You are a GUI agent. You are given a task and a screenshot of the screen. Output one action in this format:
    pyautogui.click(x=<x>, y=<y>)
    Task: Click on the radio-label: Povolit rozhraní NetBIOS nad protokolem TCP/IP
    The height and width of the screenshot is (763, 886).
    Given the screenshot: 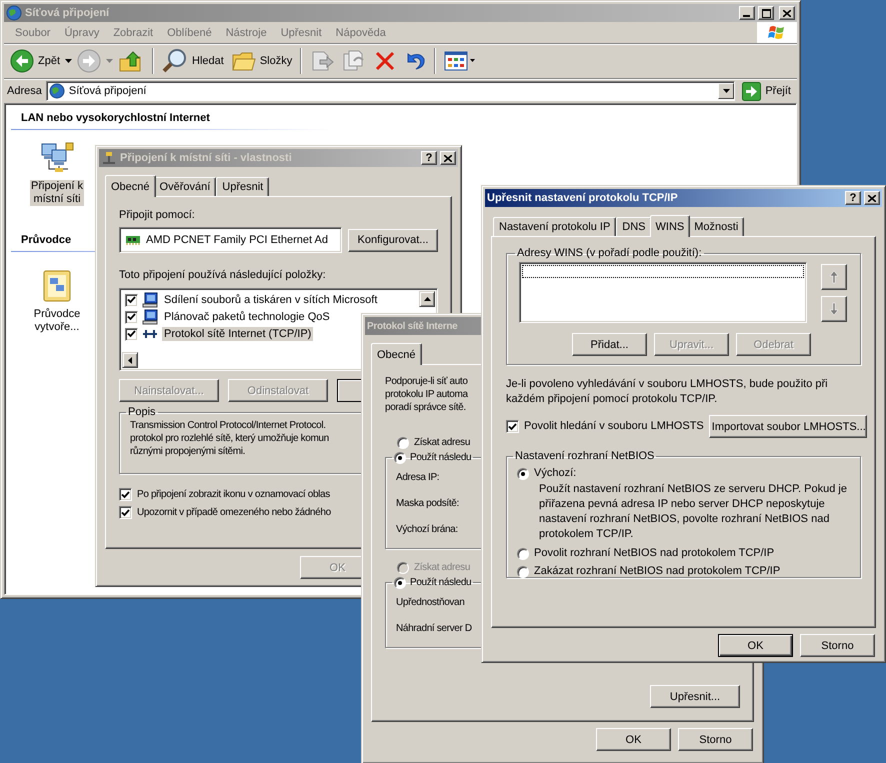 What is the action you would take?
    pyautogui.click(x=654, y=553)
    